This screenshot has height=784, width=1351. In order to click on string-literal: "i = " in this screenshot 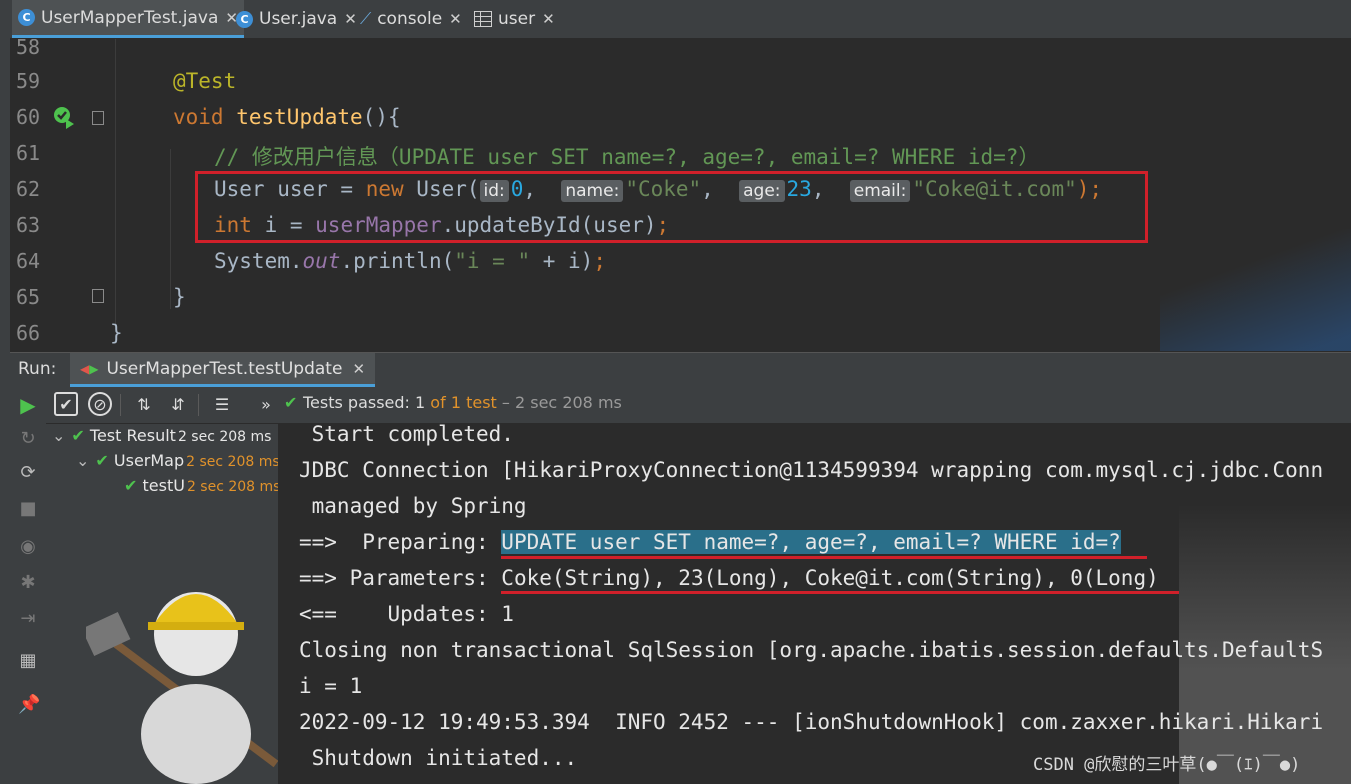, I will do `click(492, 261)`.